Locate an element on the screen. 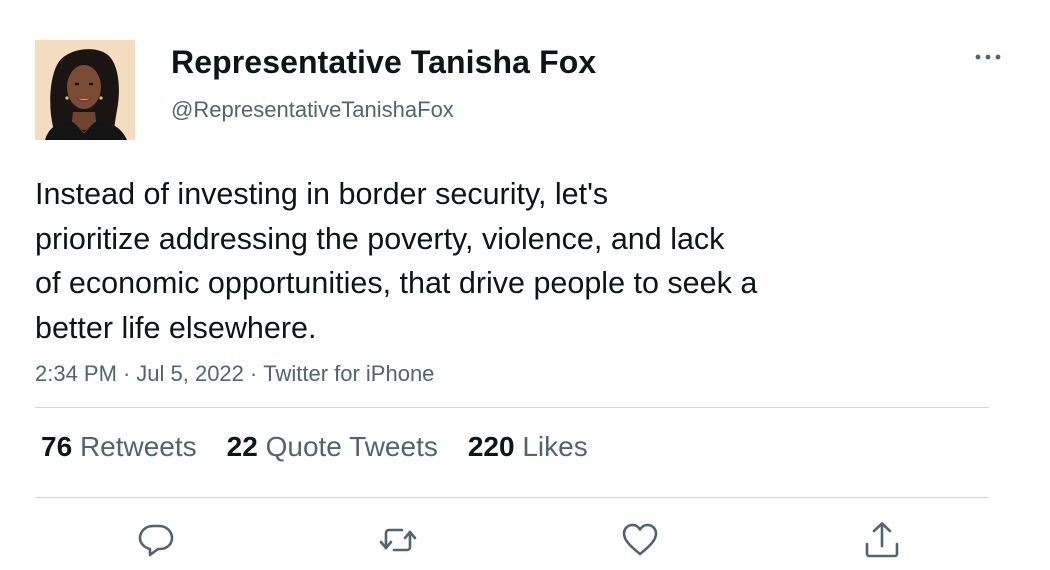  more-dots-icon is located at coordinates (988, 57).